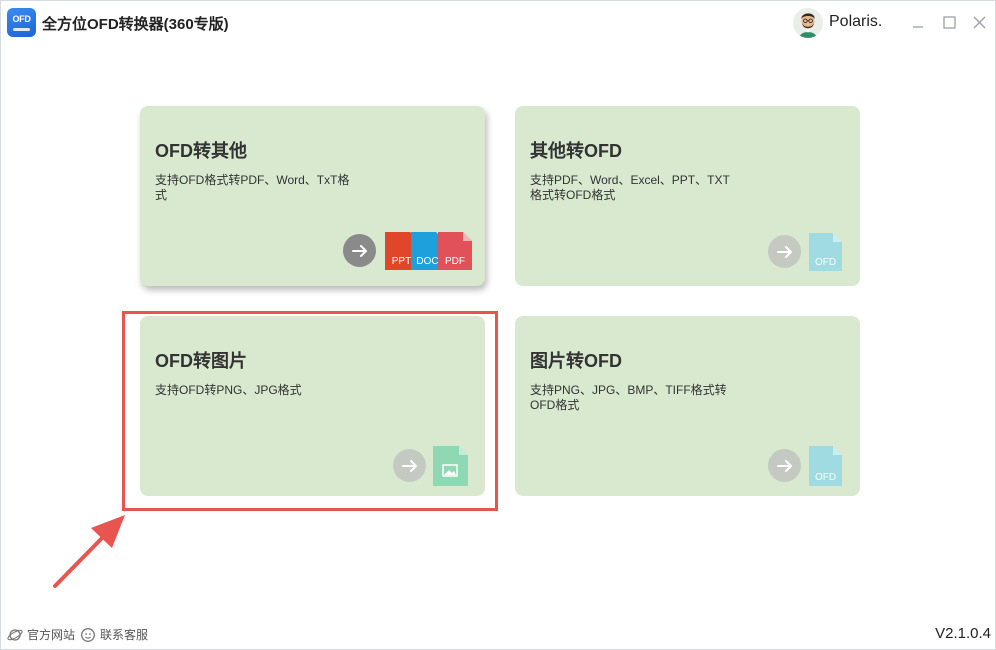 Image resolution: width=996 pixels, height=650 pixels. I want to click on app-logo: OFD, so click(21, 22).